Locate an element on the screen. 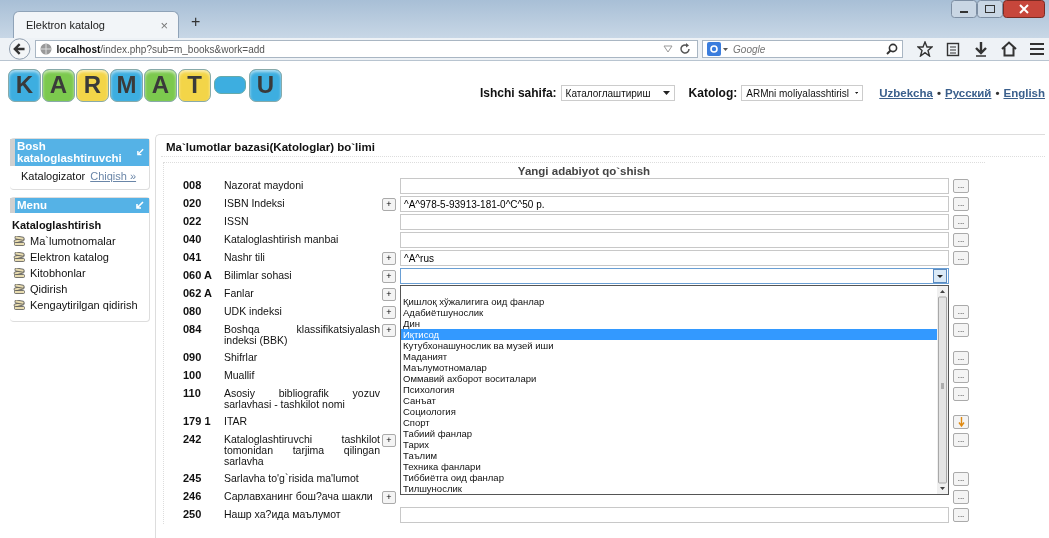 This screenshot has height=538, width=1049. field-label: UDK indeksi is located at coordinates (253, 311).